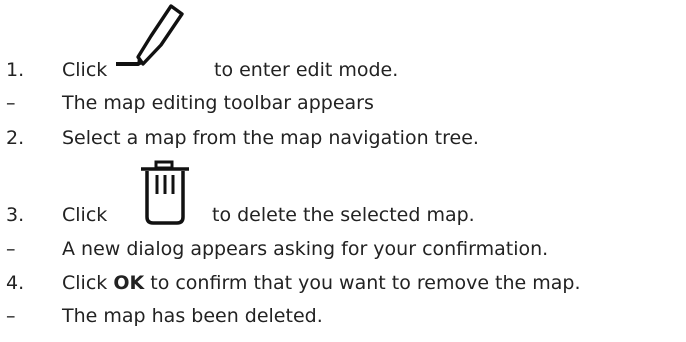 The height and width of the screenshot is (342, 686). What do you see at coordinates (150, 35) in the screenshot?
I see `pencil-edit-icon` at bounding box center [150, 35].